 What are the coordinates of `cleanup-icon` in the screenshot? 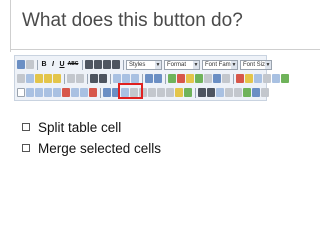 It's located at (208, 78).